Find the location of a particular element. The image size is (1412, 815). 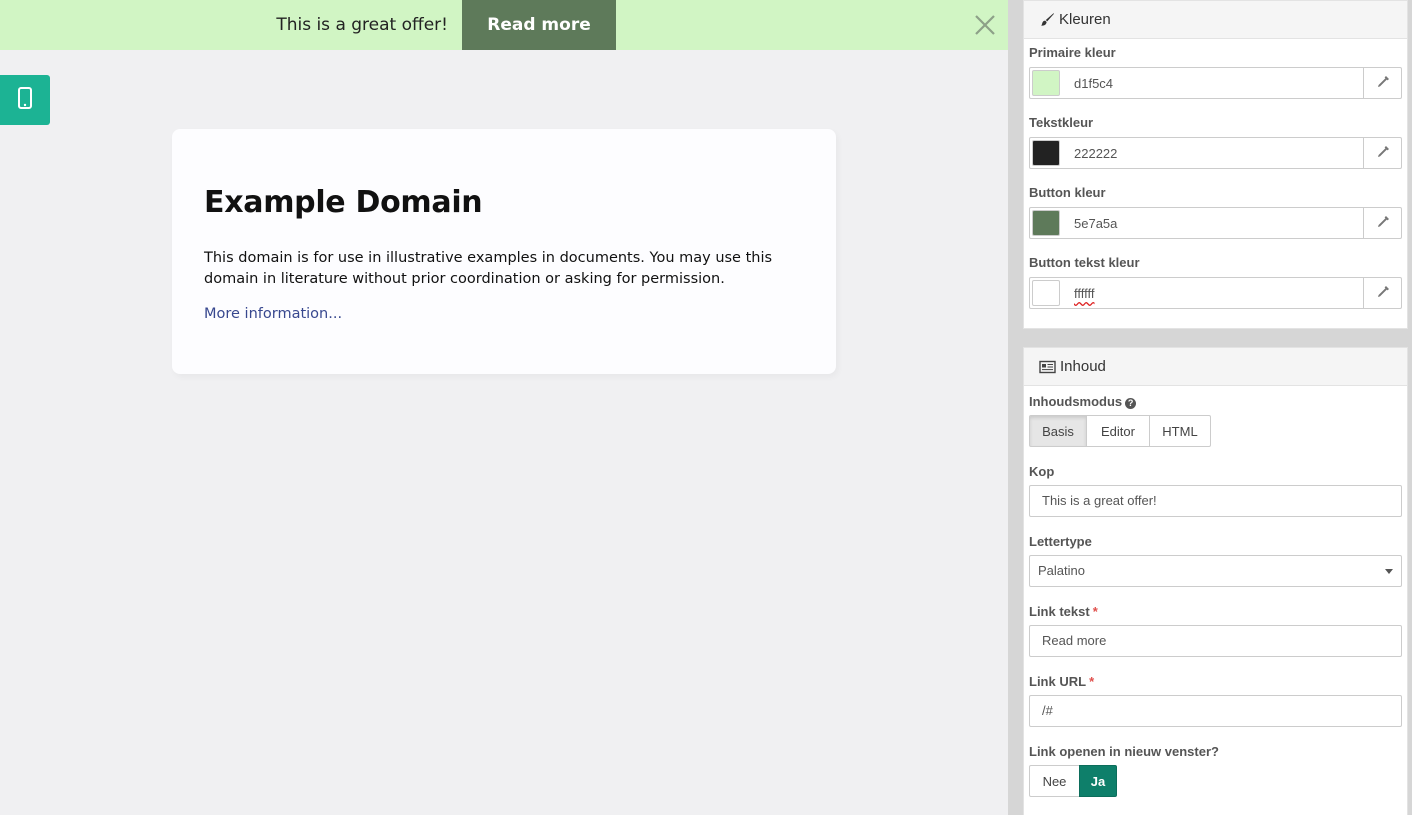

device-toggle-button is located at coordinates (25, 100).